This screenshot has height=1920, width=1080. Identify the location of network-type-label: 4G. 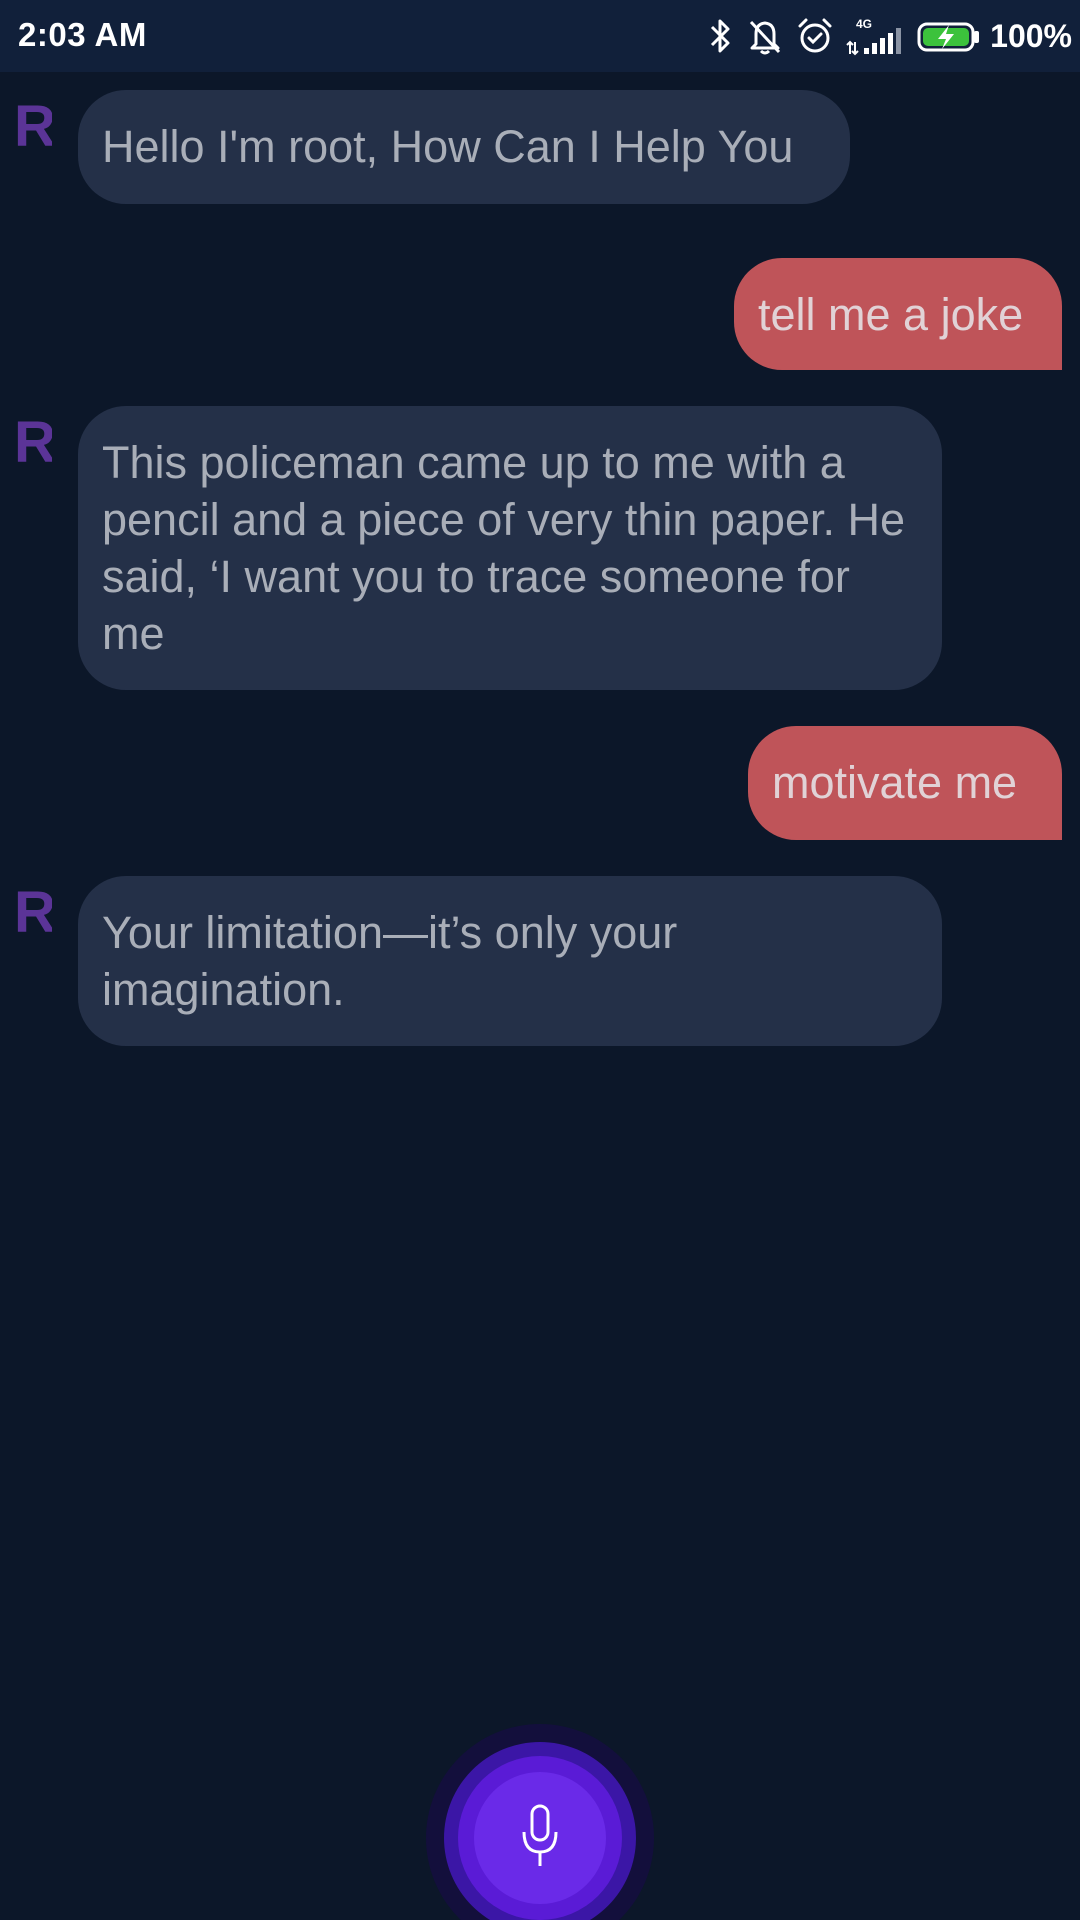
(864, 24).